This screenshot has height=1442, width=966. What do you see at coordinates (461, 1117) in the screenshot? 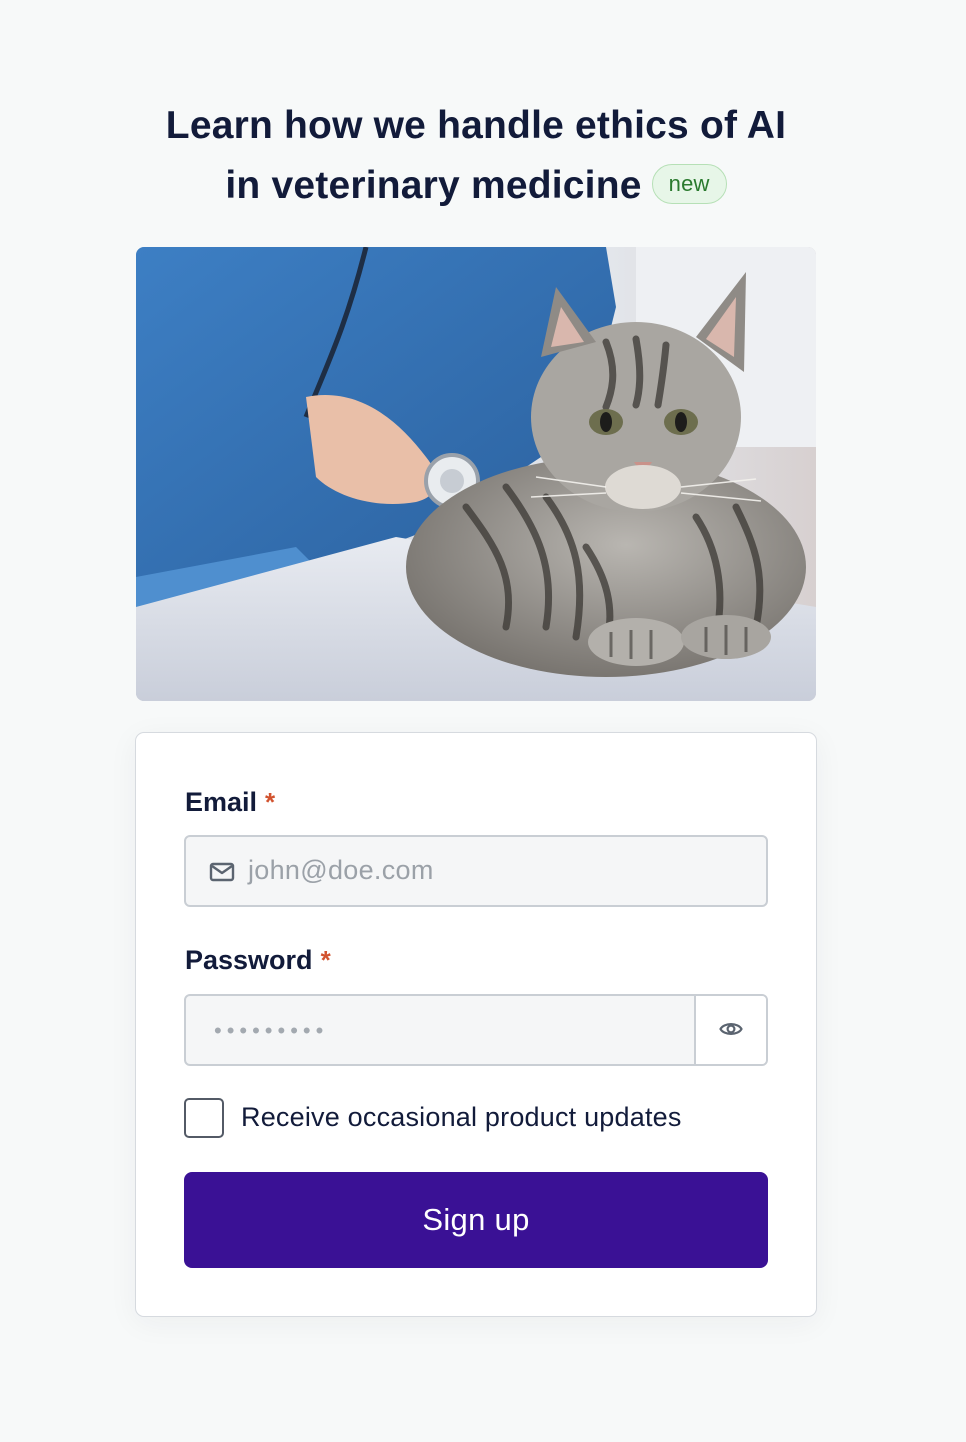
I see `updates-checkbox-label: Receive occasional product updates` at bounding box center [461, 1117].